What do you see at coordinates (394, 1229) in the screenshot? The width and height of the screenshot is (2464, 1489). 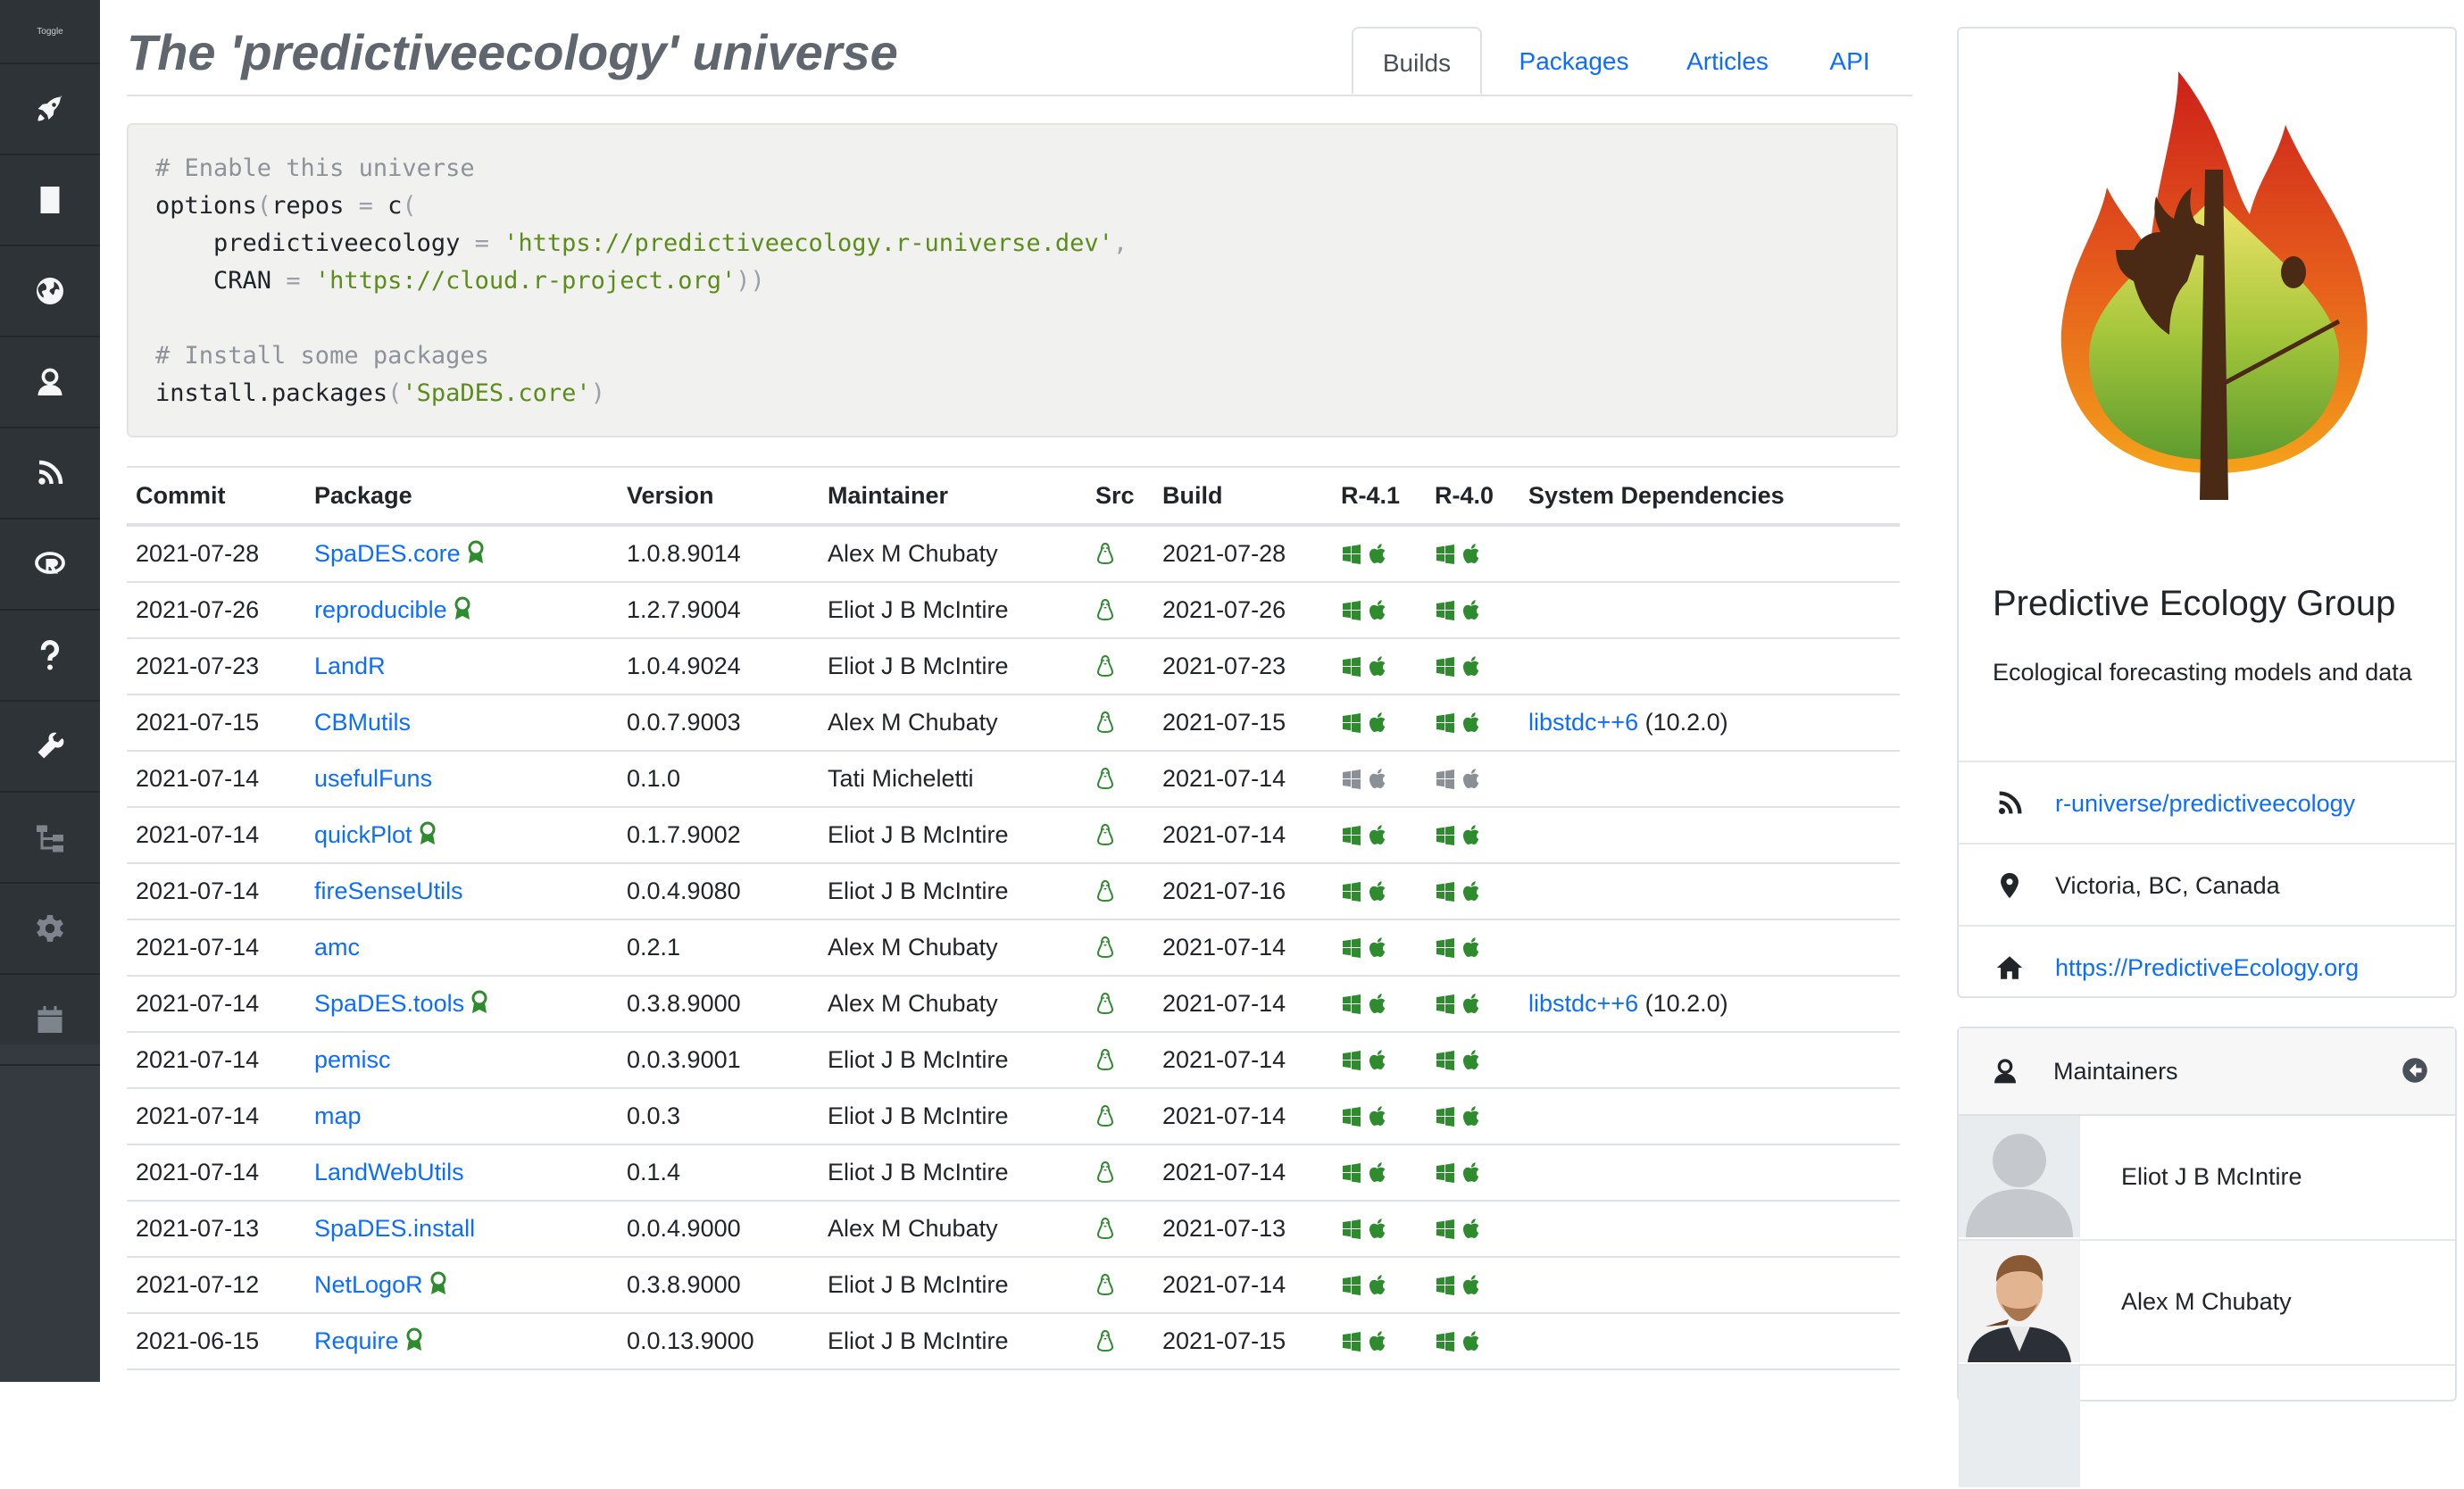 I see `package-link: SpaDES.install` at bounding box center [394, 1229].